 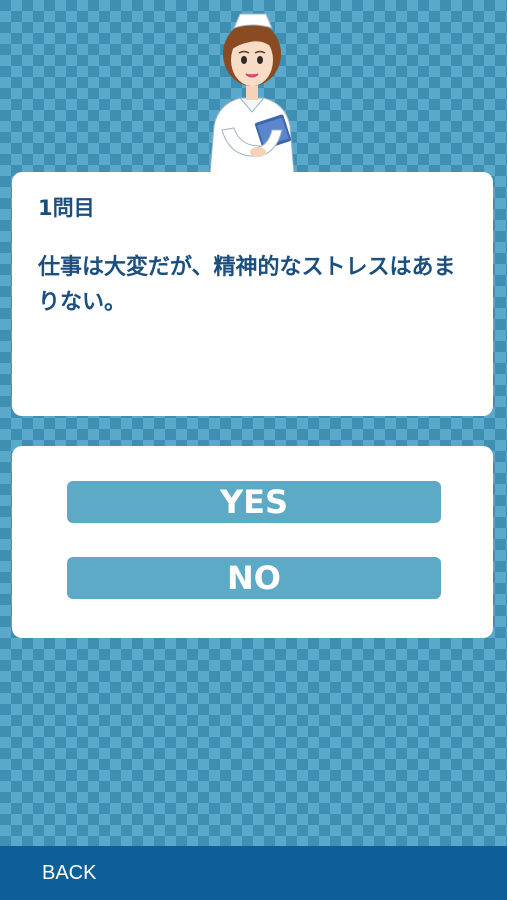 What do you see at coordinates (254, 578) in the screenshot?
I see `no-button: NO` at bounding box center [254, 578].